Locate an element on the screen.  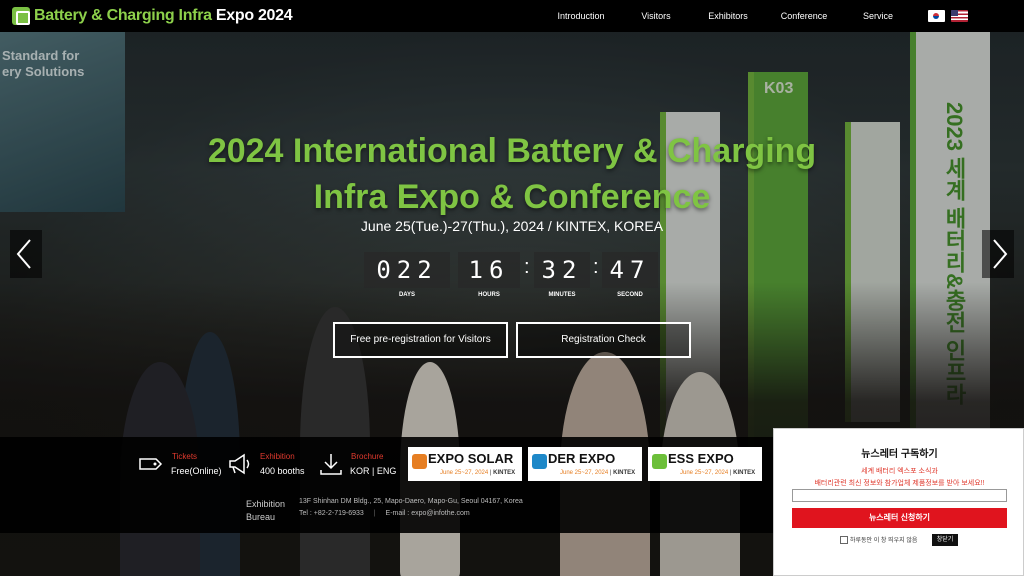
chevron-right-icon is located at coordinates (1000, 254).